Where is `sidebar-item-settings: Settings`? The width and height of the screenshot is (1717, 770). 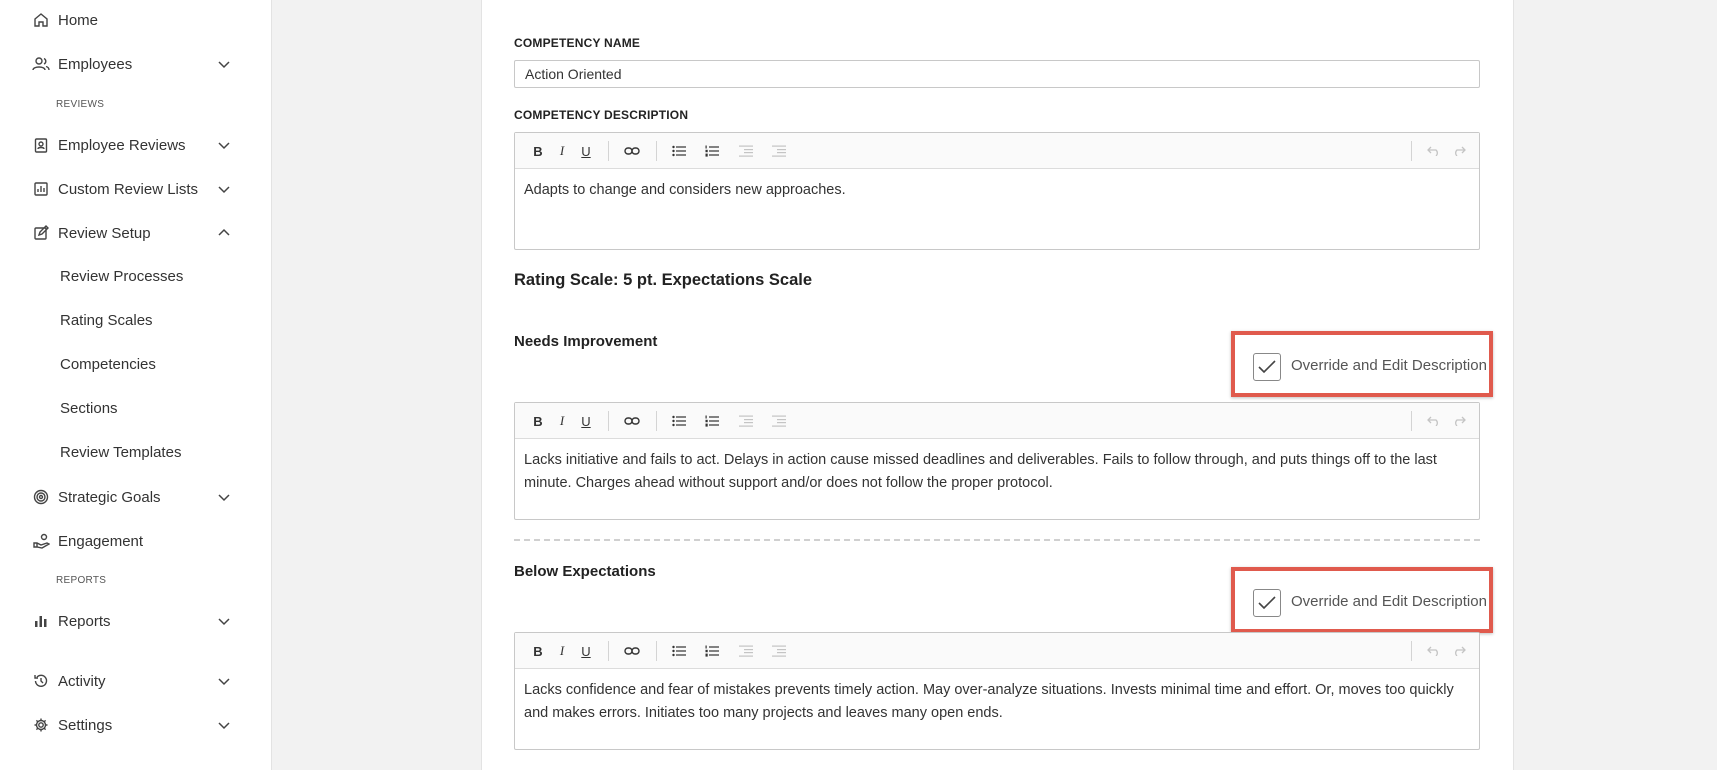
sidebar-item-settings: Settings is located at coordinates (132, 725).